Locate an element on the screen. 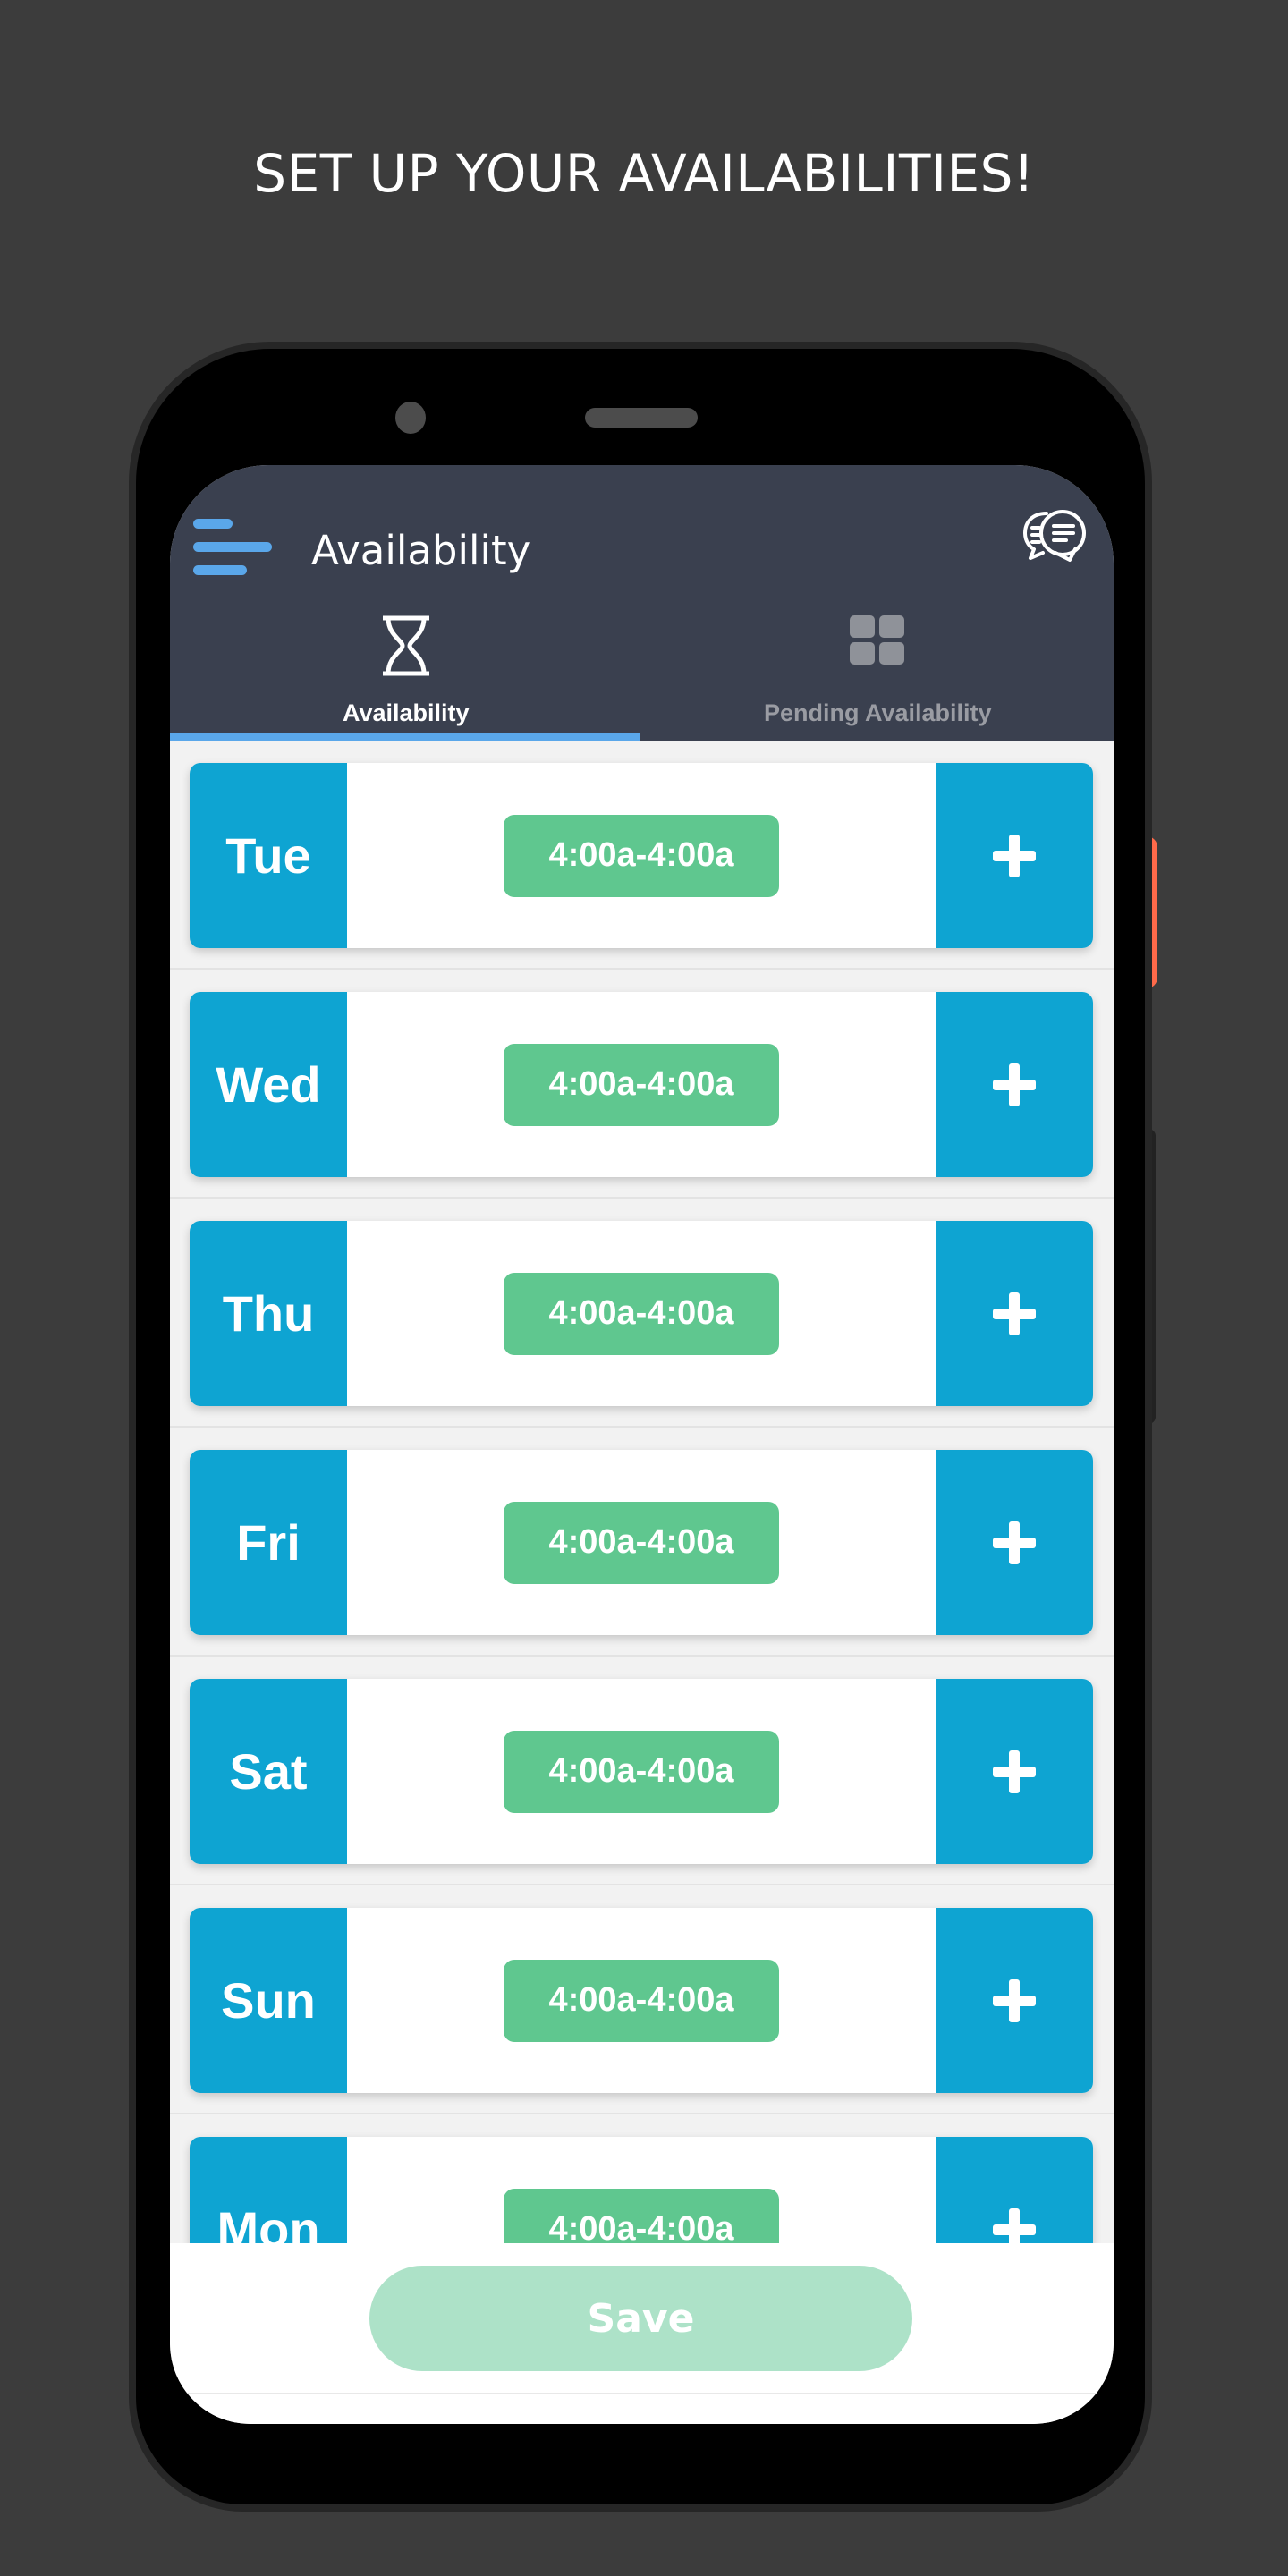 This screenshot has width=1288, height=2576. day-row: Fri 4:00a-4:00a is located at coordinates (642, 1542).